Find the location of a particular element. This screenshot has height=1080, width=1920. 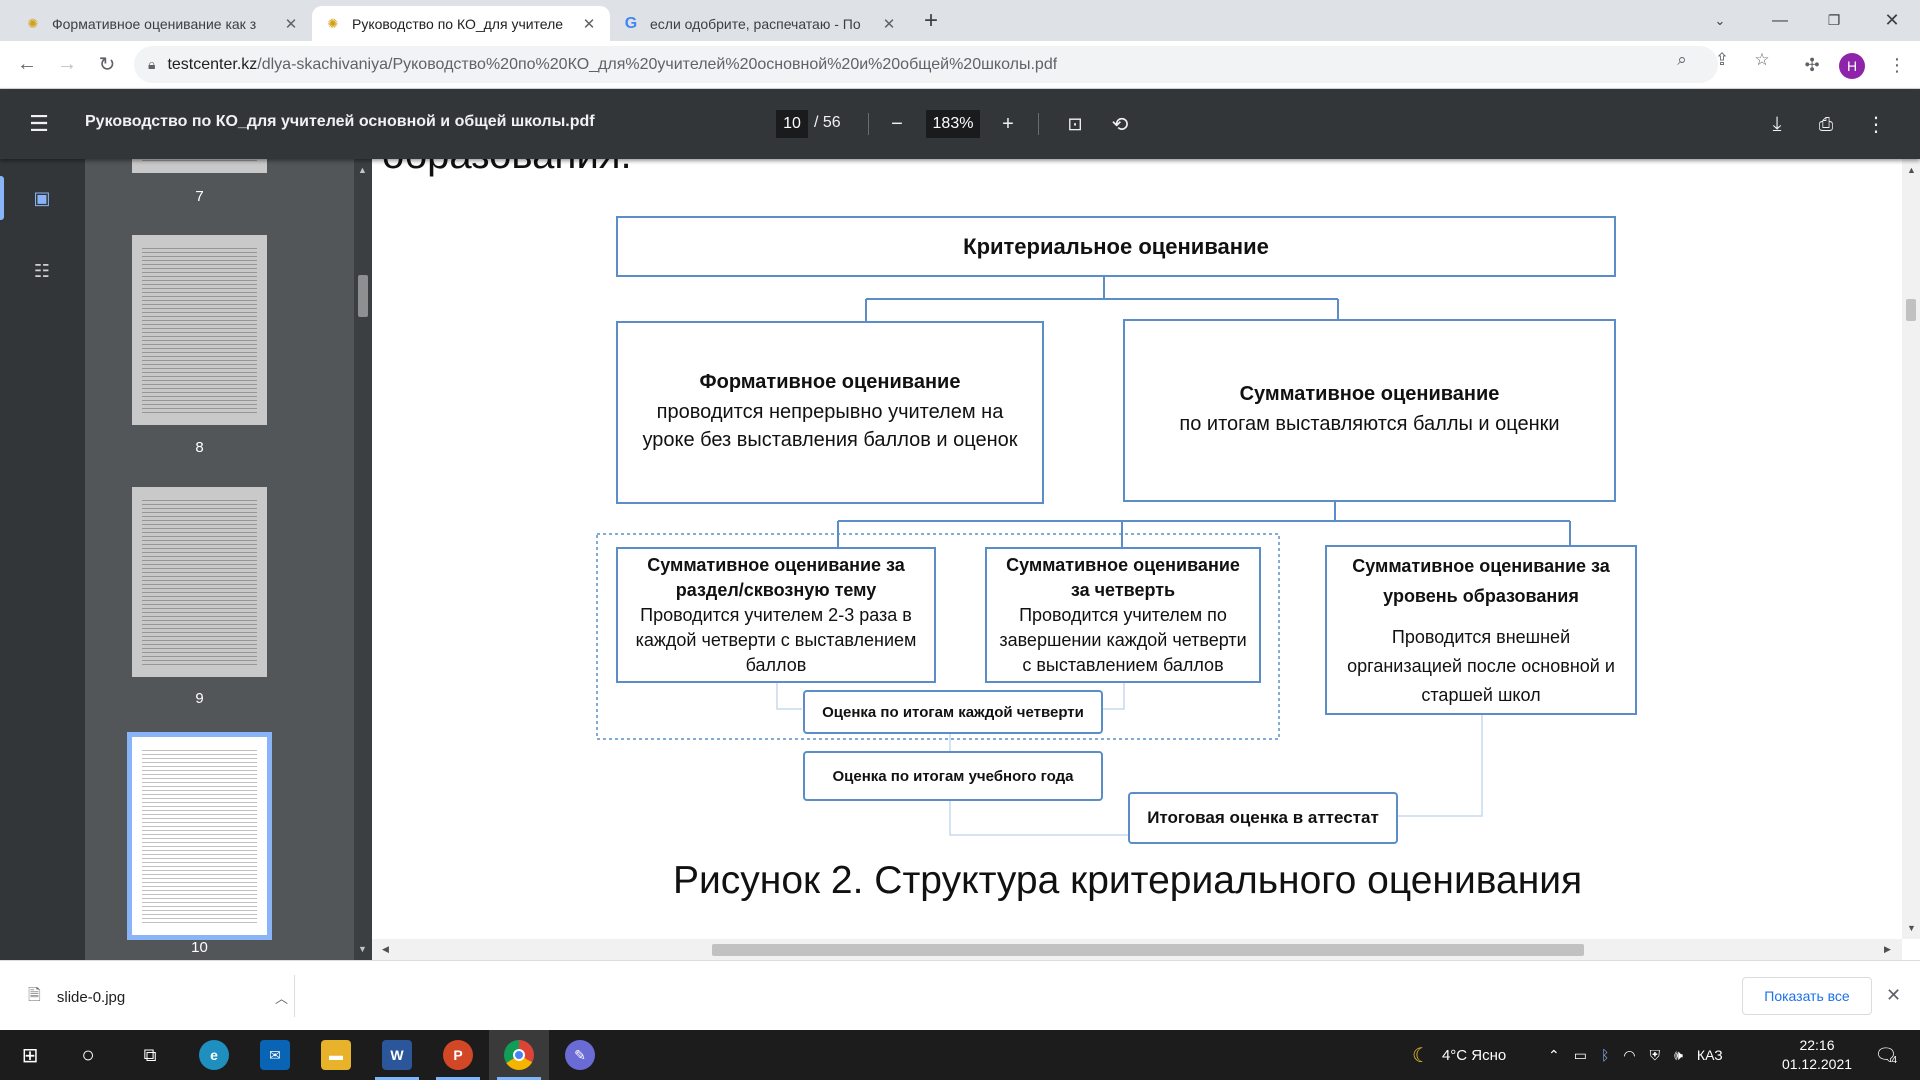

tab-formative: ✺ Формативное оценивание как з ✕ is located at coordinates (162, 23).